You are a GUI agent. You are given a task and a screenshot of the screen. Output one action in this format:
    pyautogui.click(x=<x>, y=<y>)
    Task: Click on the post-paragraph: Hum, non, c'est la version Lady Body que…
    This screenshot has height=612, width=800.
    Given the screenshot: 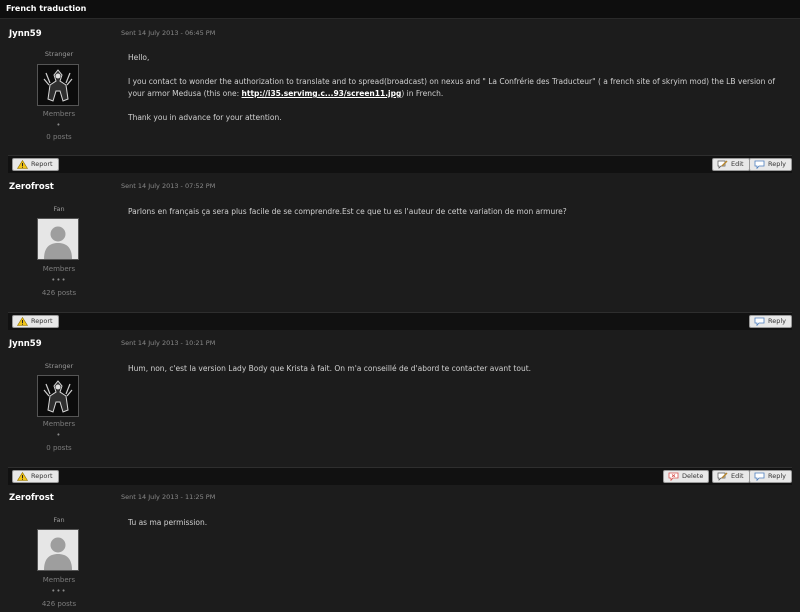 What is the action you would take?
    pyautogui.click(x=330, y=368)
    